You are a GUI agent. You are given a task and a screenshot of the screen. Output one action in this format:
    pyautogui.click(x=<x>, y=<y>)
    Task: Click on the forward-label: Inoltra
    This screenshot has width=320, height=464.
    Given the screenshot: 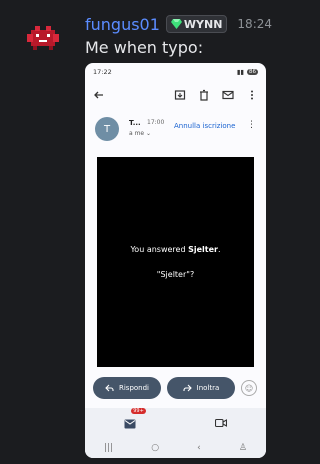 What is the action you would take?
    pyautogui.click(x=208, y=388)
    